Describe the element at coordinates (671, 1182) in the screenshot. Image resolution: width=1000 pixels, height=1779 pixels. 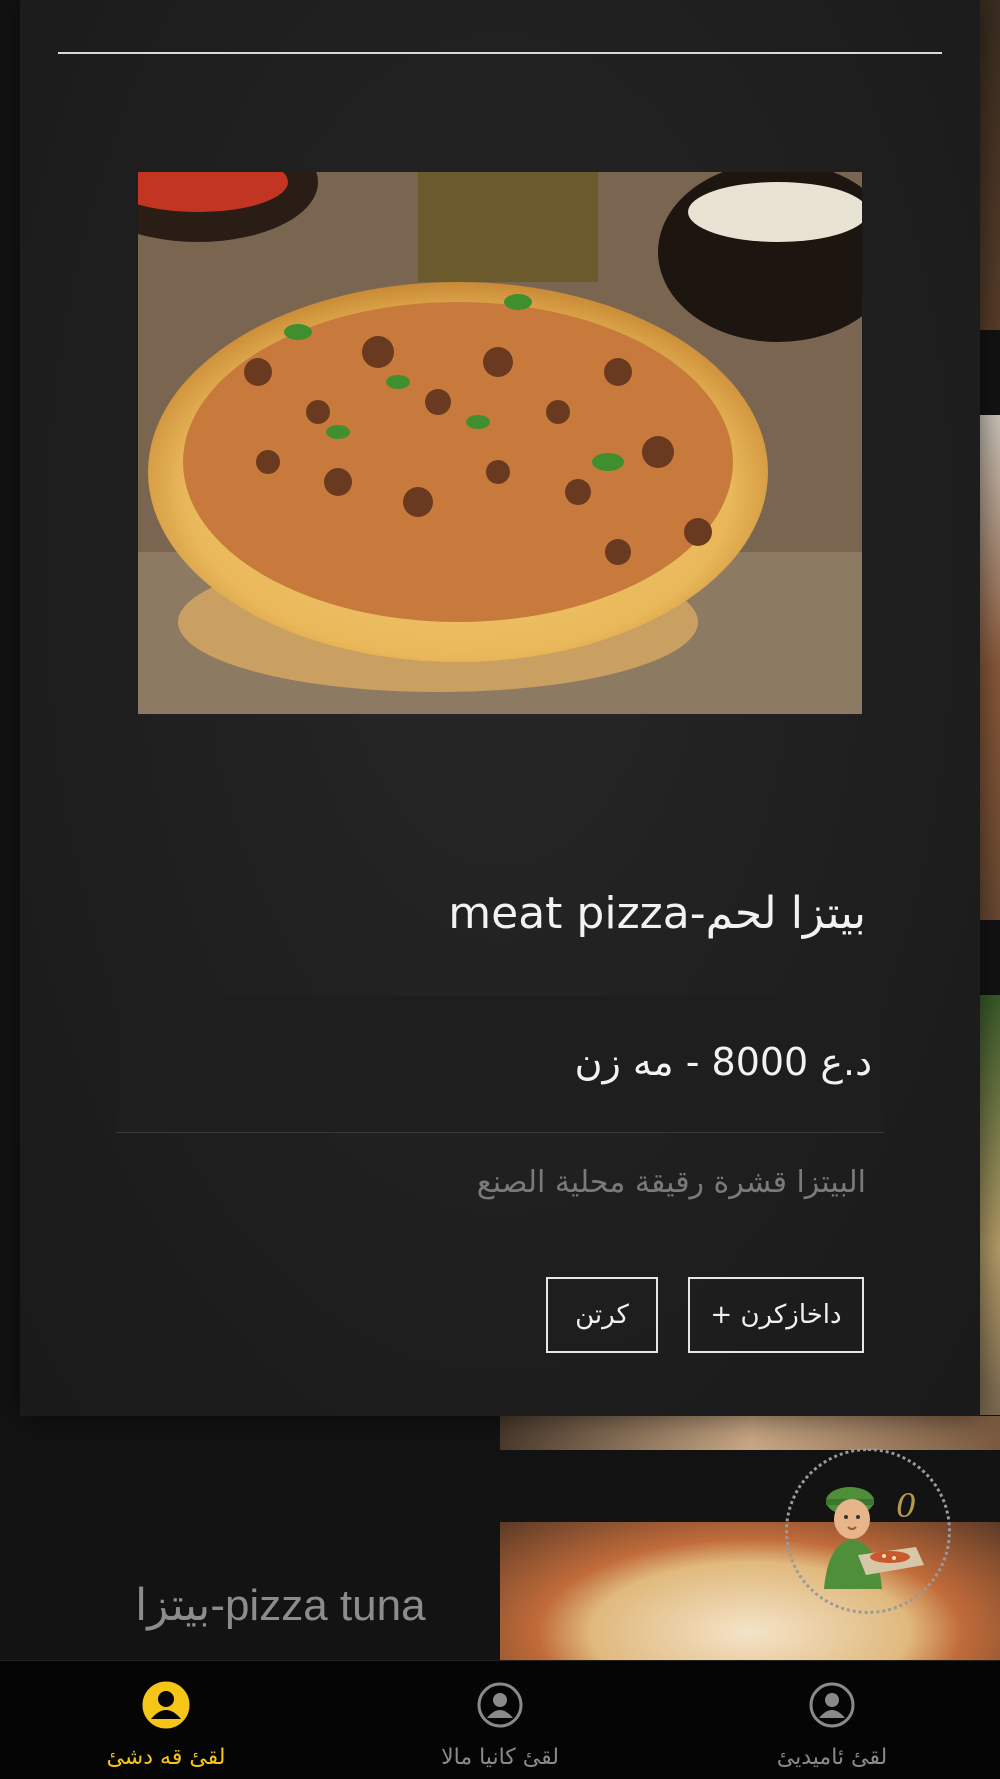
I see `product-description: البيتزا قشرة رقيقة محلية الصنع` at that location.